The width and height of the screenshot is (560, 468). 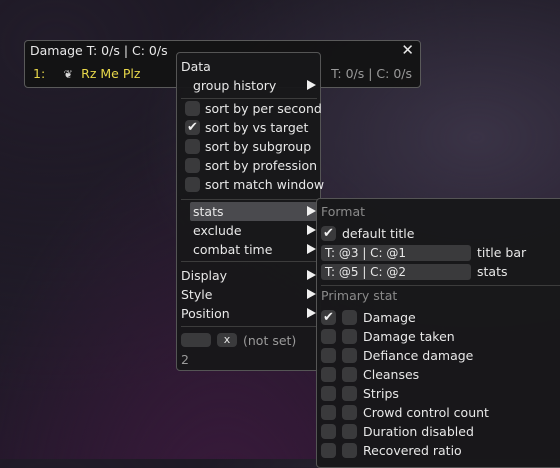 I want to click on title-bar-label: title bar, so click(x=502, y=252).